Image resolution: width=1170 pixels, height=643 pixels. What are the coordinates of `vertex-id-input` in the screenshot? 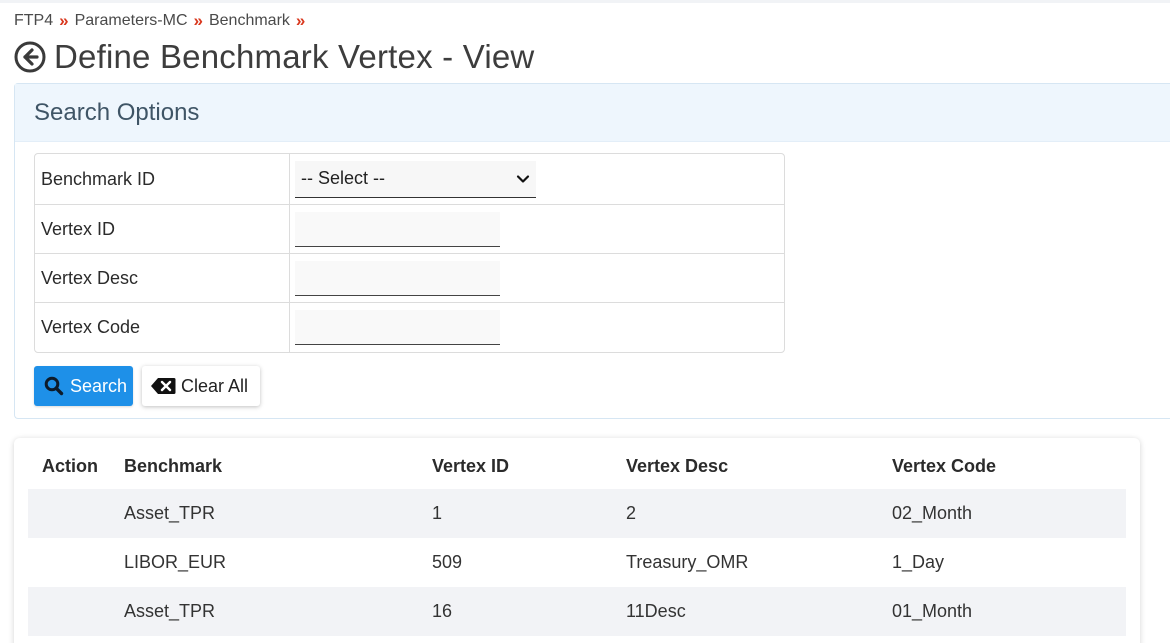 It's located at (397, 229).